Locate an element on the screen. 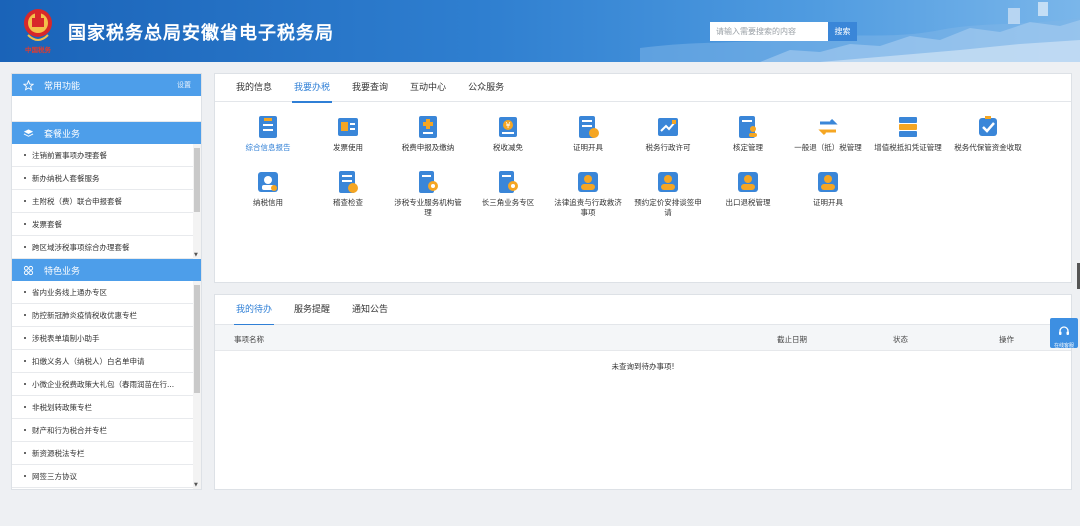 The image size is (1080, 526). service-tile: 核定管理 is located at coordinates (748, 134).